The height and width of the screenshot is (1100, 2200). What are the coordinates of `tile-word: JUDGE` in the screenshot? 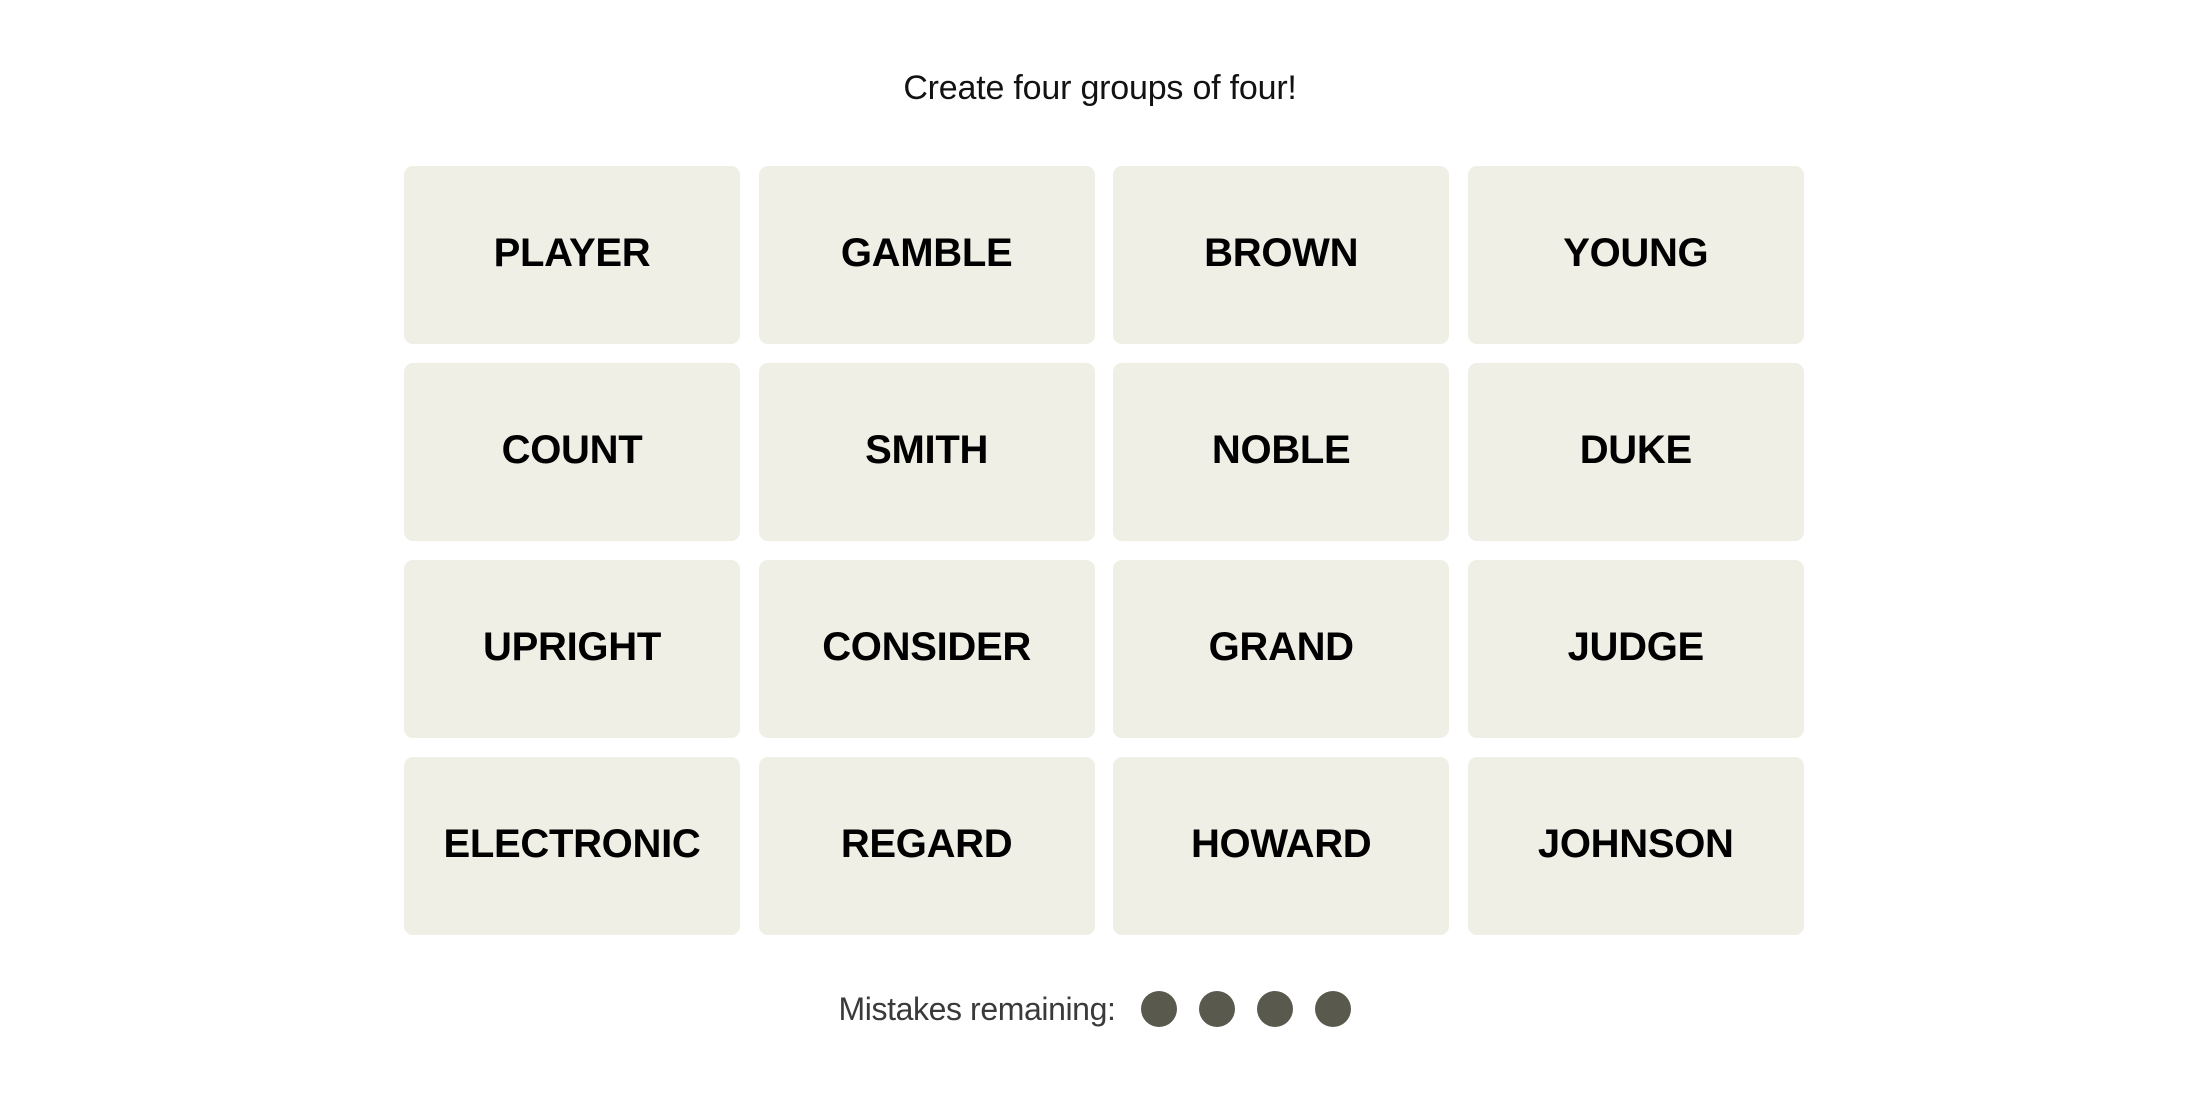 It's located at (1636, 646).